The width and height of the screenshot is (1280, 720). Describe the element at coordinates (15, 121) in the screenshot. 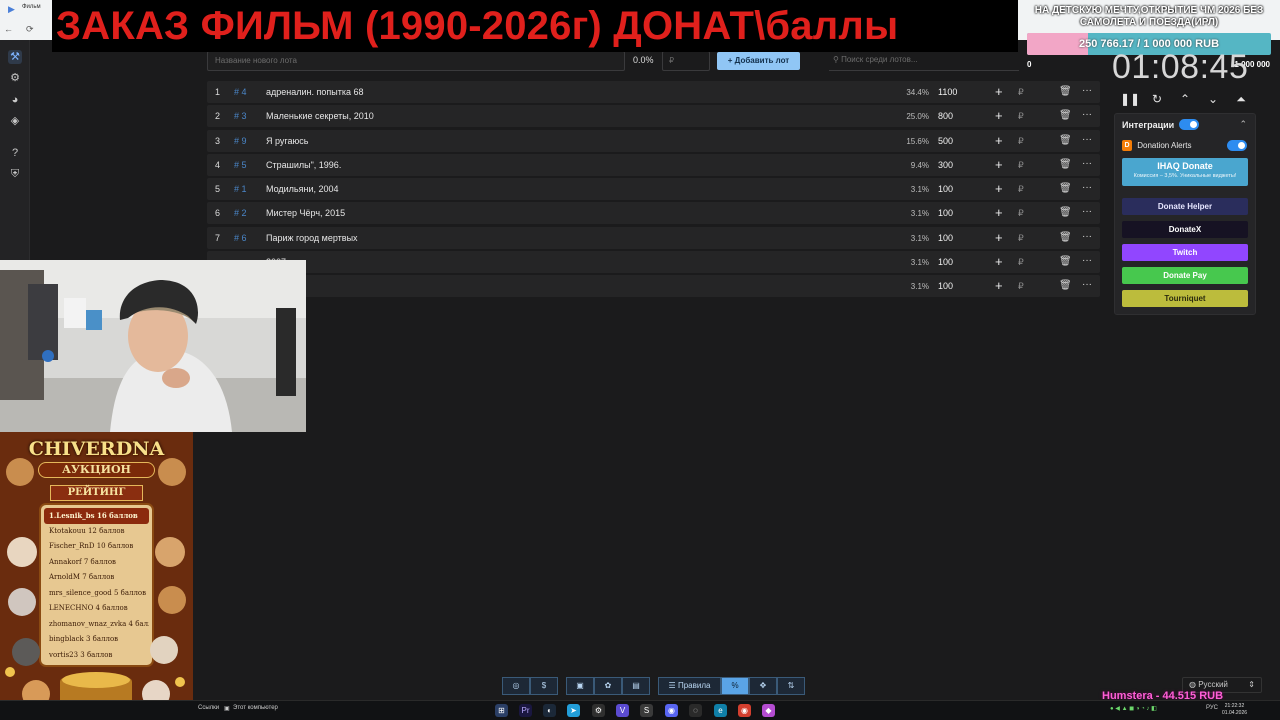

I see `layers-icon: ◈` at that location.